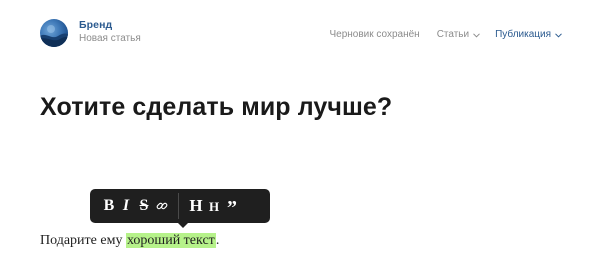  Describe the element at coordinates (109, 206) in the screenshot. I see `bold-button: B` at that location.